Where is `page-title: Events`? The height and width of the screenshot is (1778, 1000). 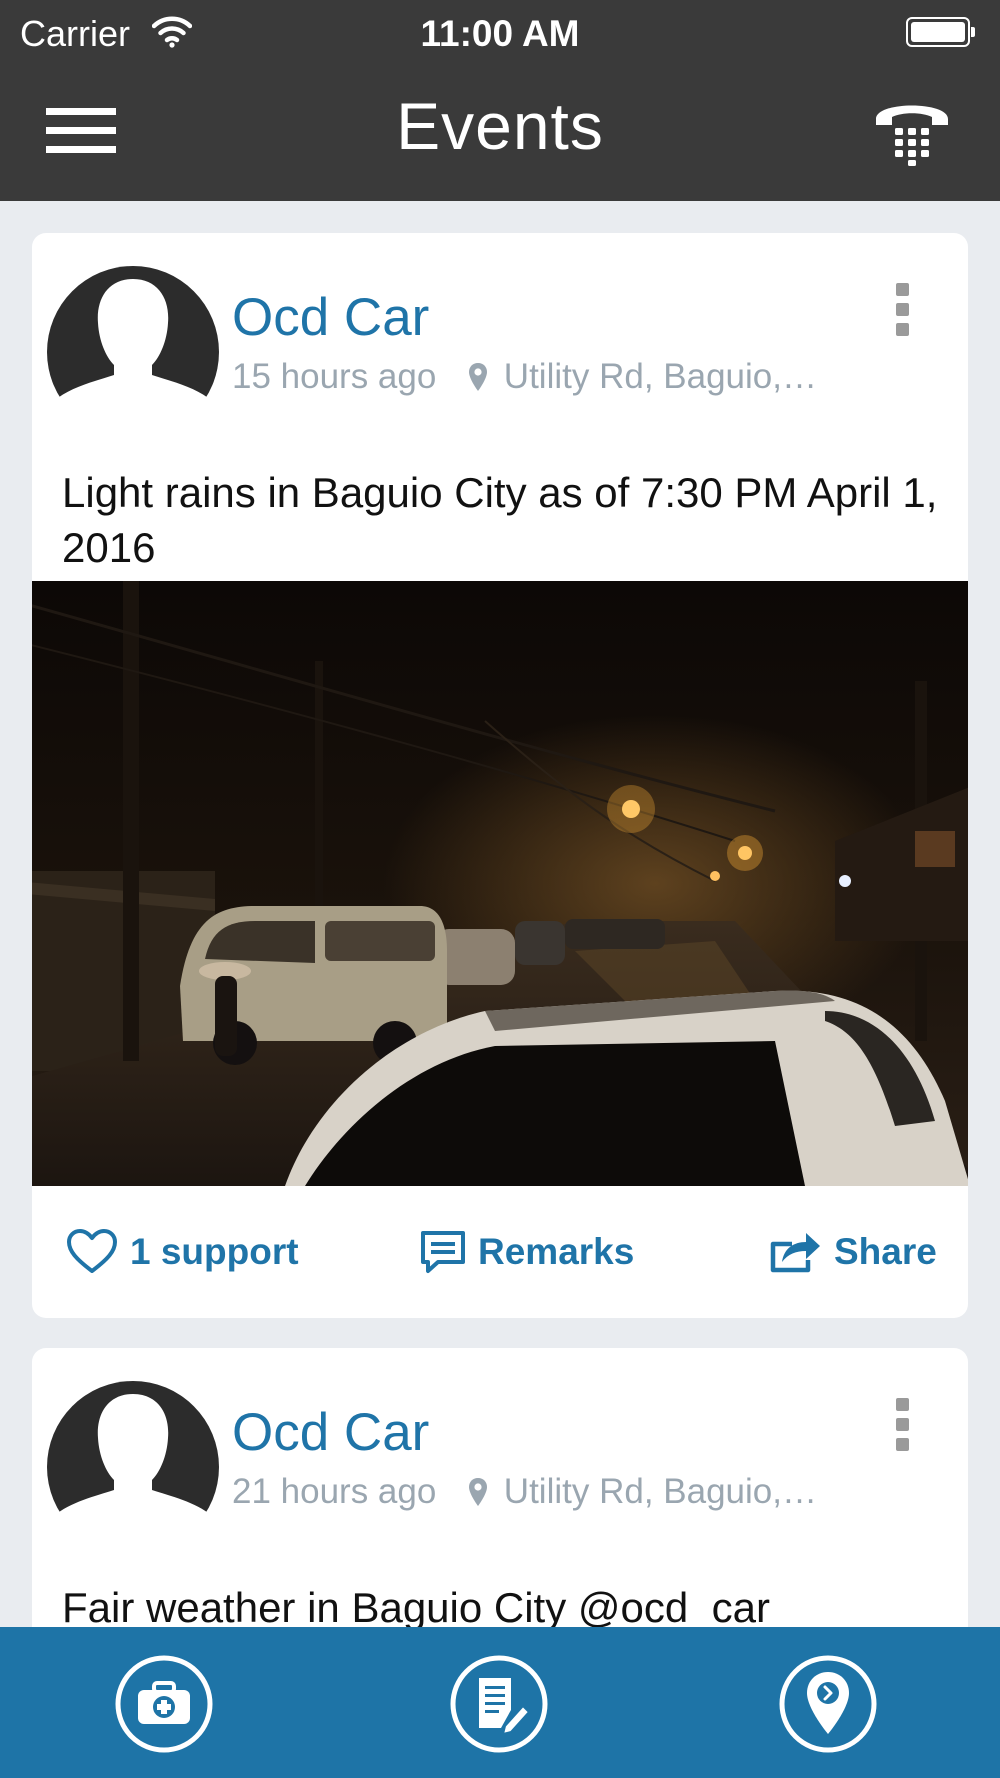 page-title: Events is located at coordinates (500, 126).